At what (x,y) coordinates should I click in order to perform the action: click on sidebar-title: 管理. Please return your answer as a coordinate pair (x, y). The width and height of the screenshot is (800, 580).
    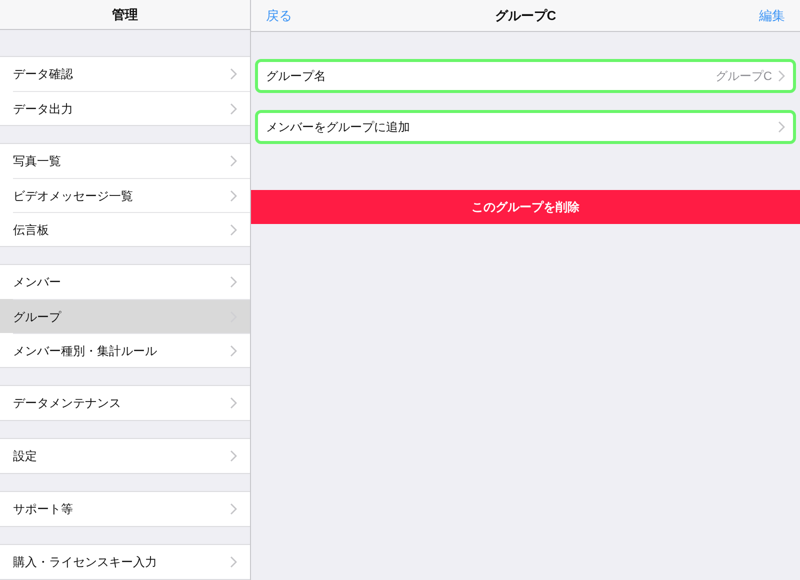
    Looking at the image, I should click on (125, 15).